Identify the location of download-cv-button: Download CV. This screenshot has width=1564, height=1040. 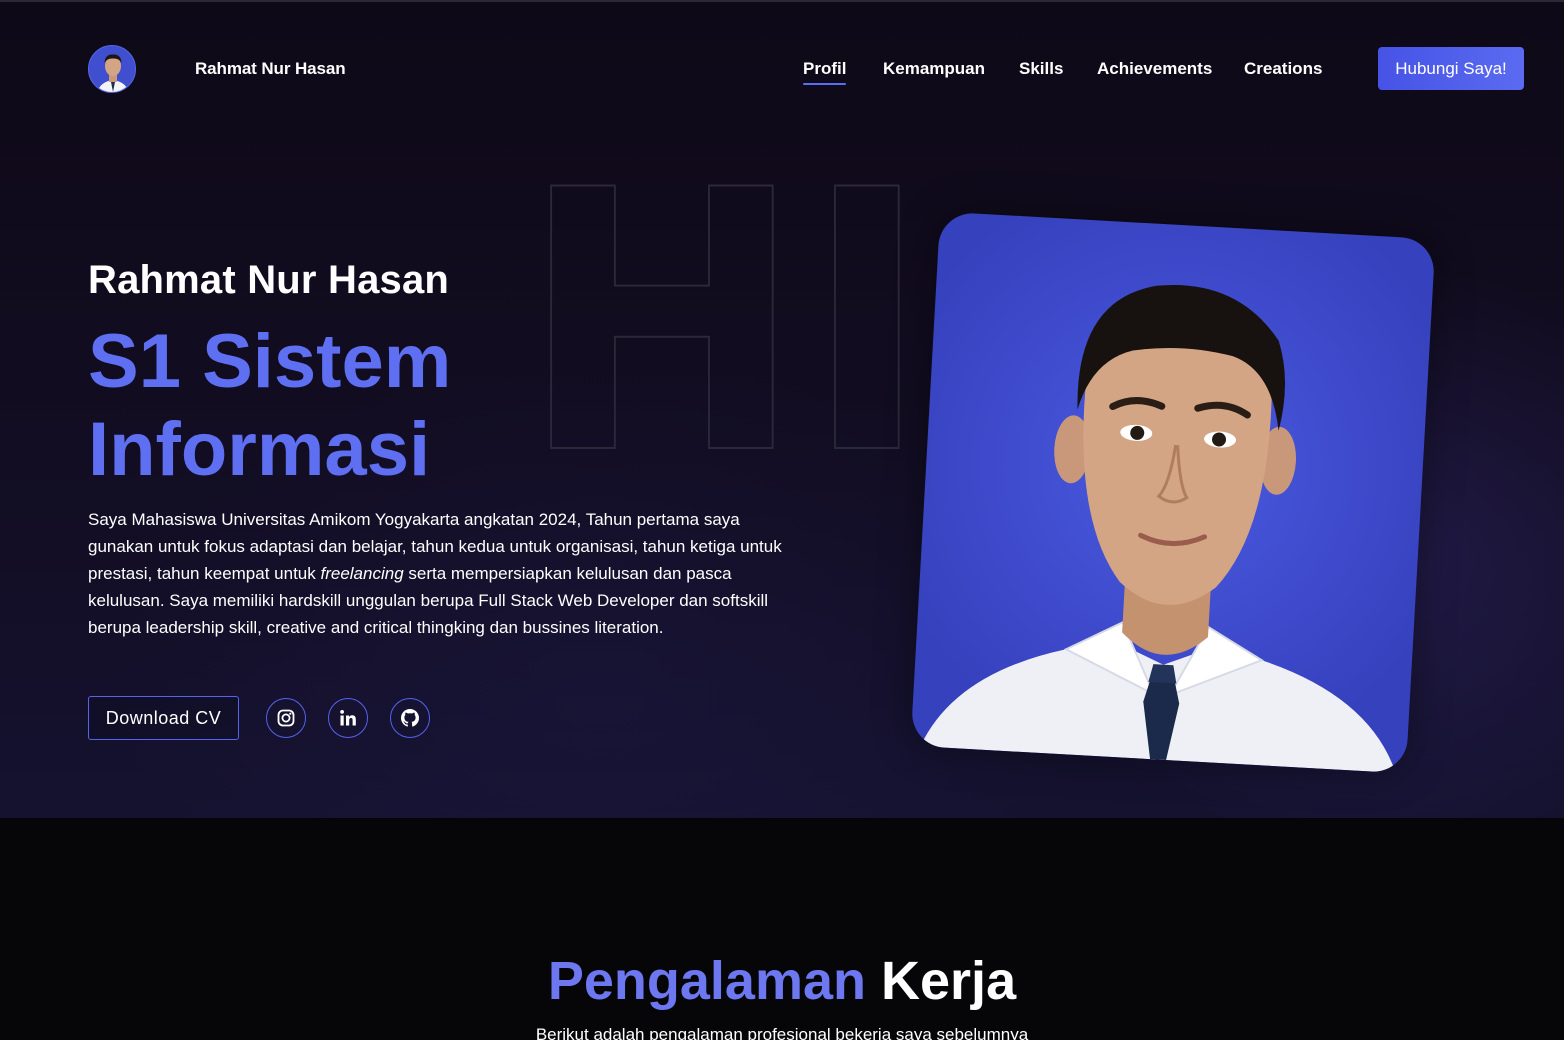
(163, 718).